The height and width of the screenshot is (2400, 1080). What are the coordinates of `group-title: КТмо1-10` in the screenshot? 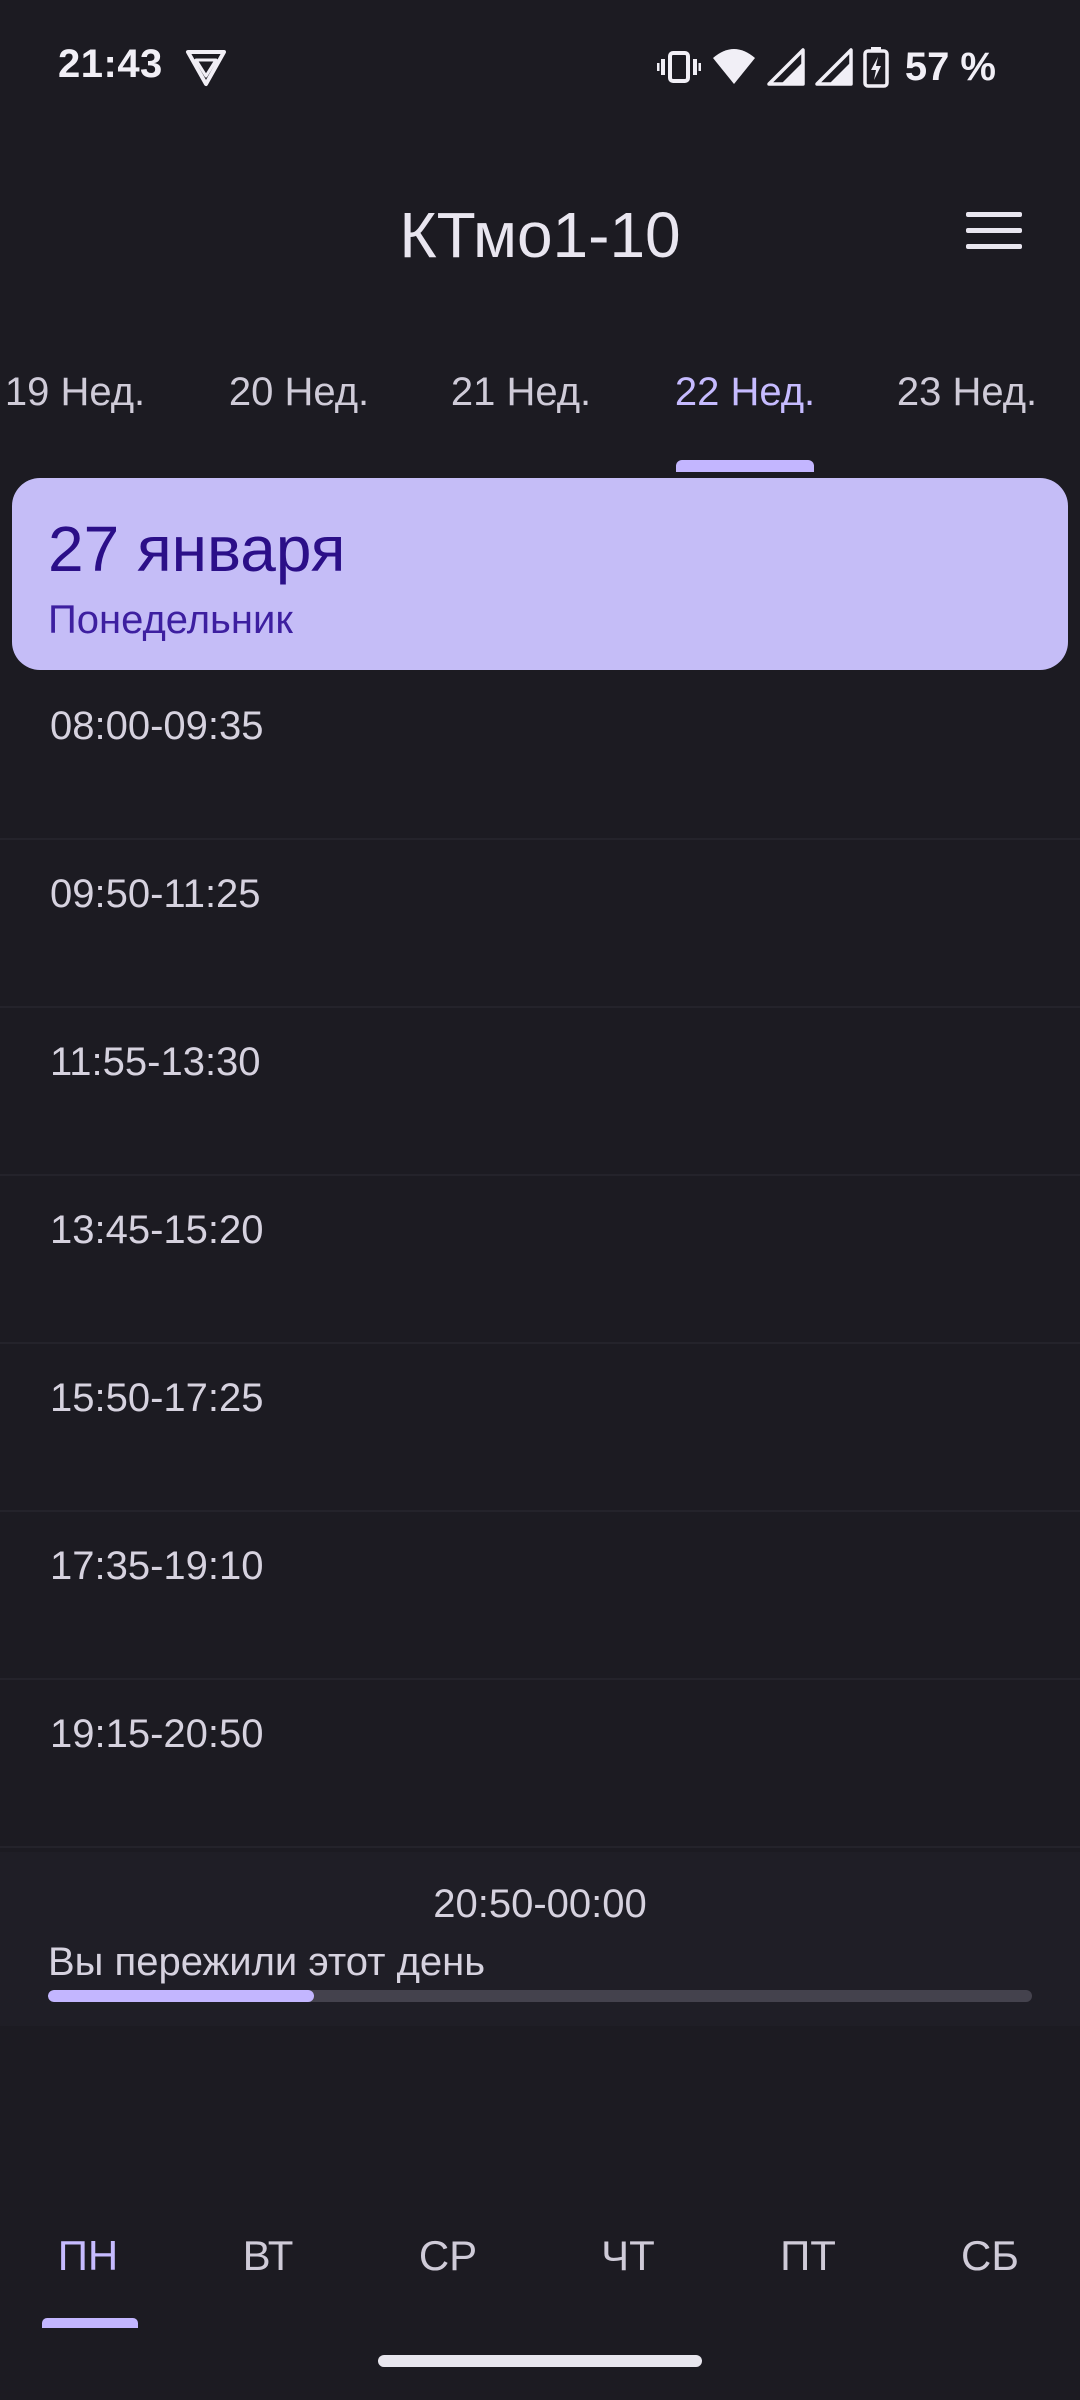 It's located at (540, 235).